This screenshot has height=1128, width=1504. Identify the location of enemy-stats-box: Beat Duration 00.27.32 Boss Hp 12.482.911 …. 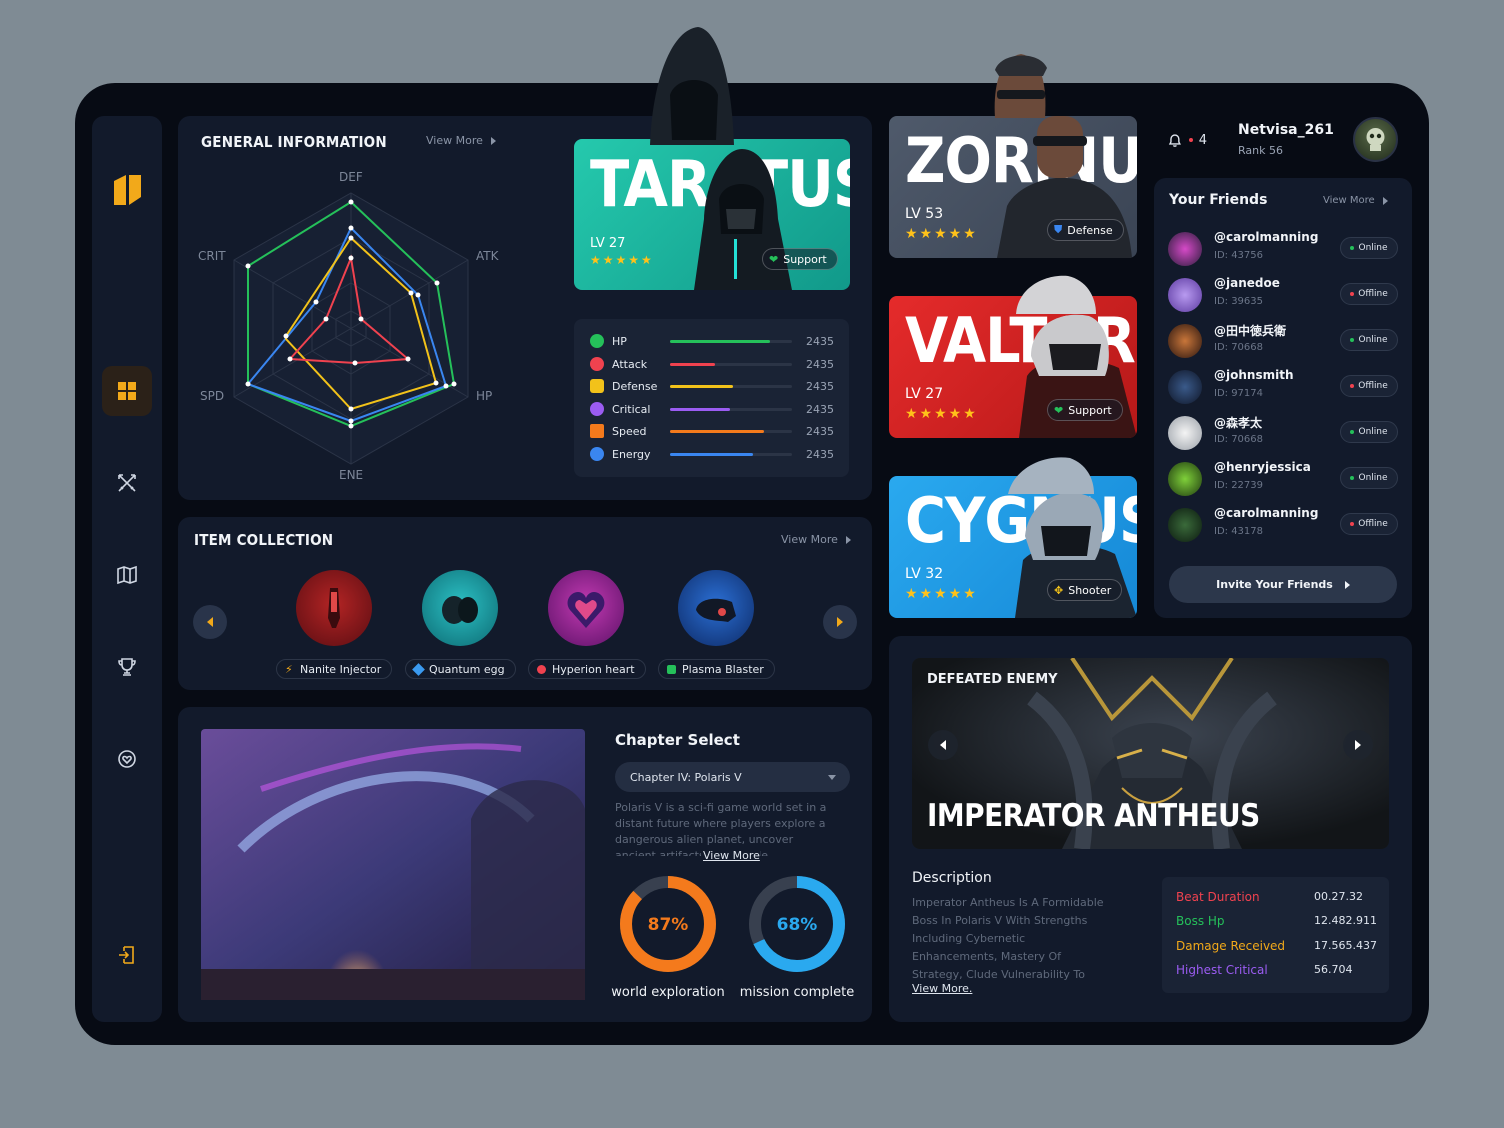
(1275, 935).